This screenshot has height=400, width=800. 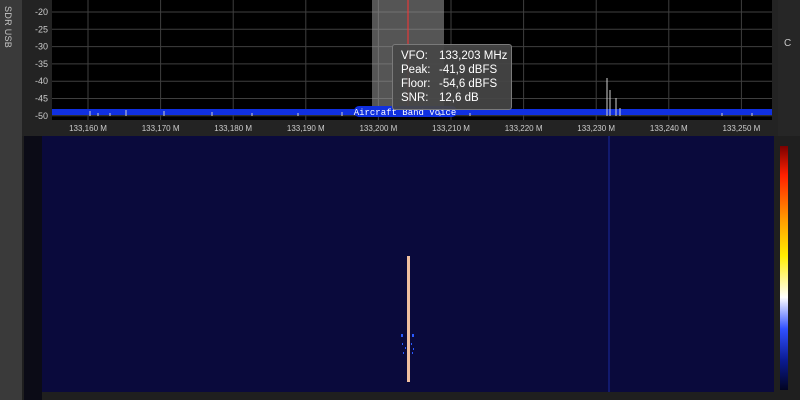 What do you see at coordinates (378, 128) in the screenshot?
I see `x-tick-label: 133,200 M` at bounding box center [378, 128].